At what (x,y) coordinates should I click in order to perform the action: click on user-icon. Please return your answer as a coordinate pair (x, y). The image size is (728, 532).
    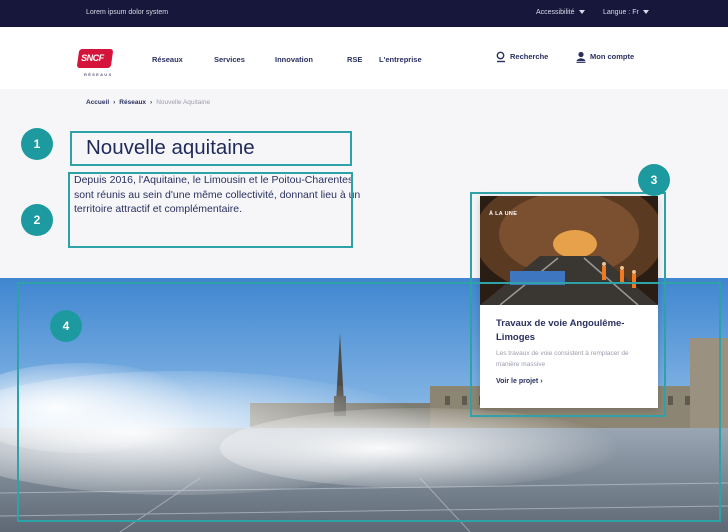
    Looking at the image, I should click on (581, 57).